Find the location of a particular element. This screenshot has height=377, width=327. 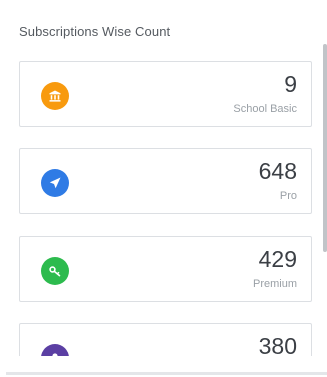

subscription-plan-name: Pro is located at coordinates (288, 196).